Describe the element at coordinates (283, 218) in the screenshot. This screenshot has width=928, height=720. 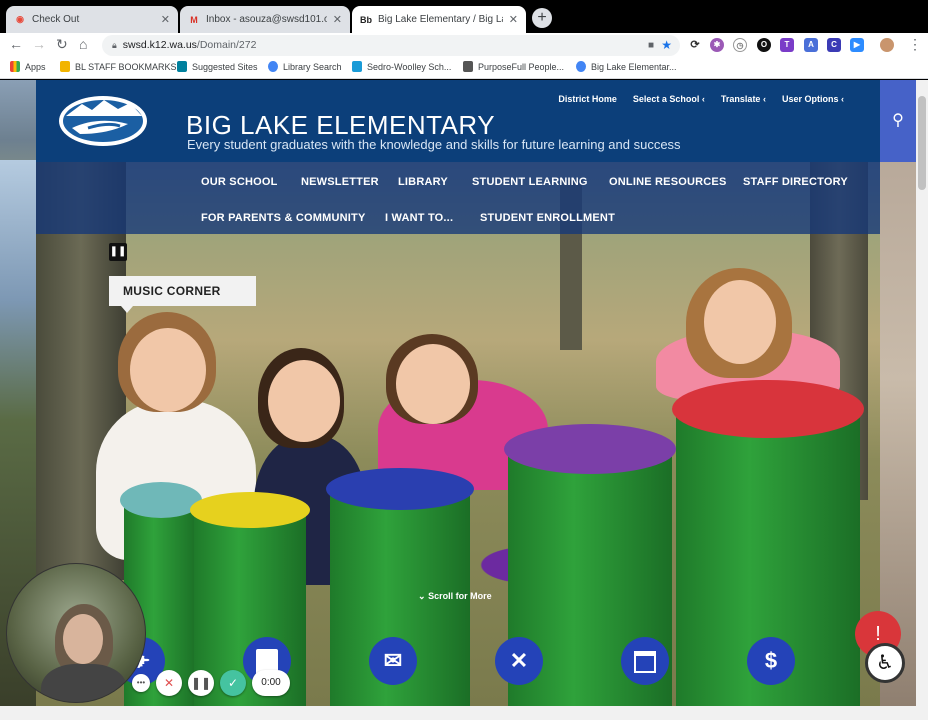
I see `nav-for-parents: FOR PARENTS & COMMUNITY` at that location.